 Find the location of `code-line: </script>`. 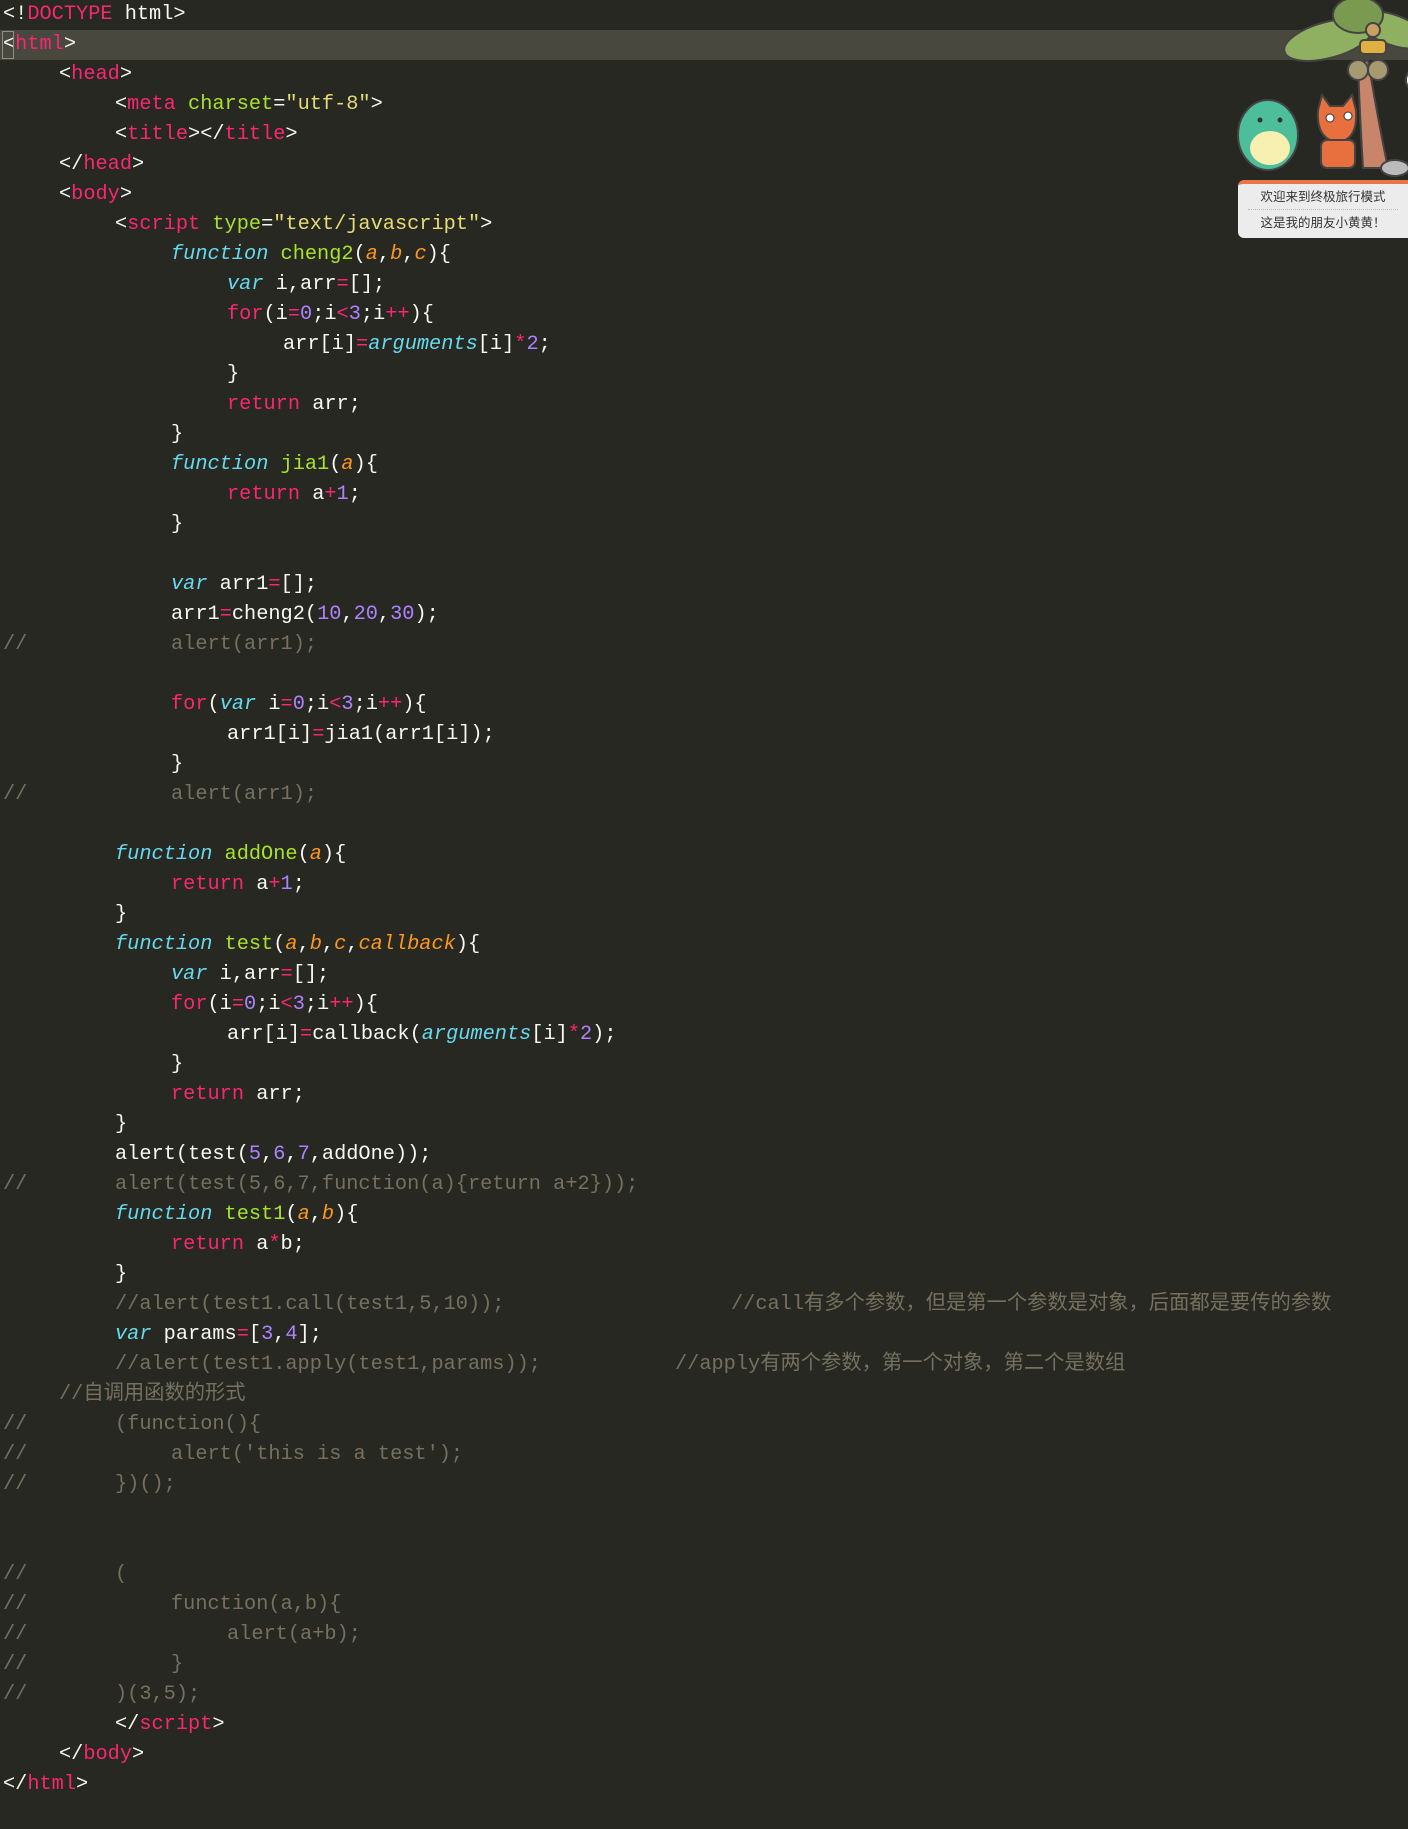

code-line: </script> is located at coordinates (704, 1725).